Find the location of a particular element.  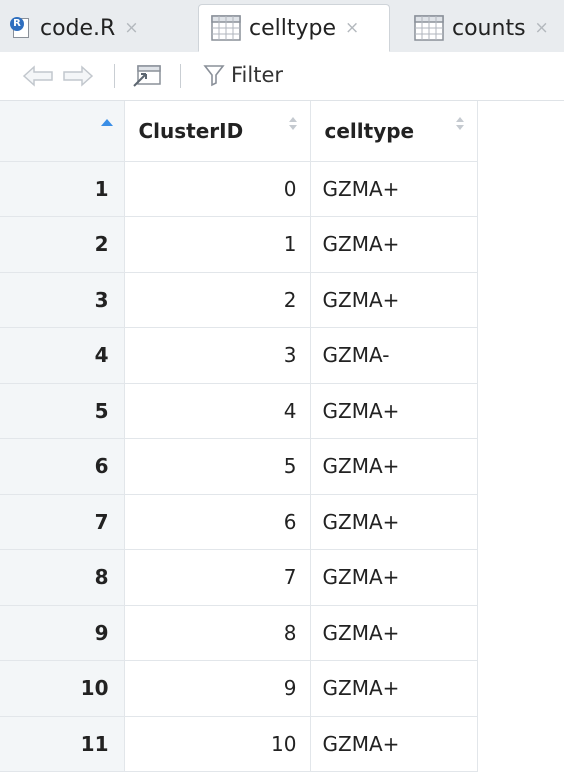

table-row: 10 9 GZMA+ is located at coordinates (239, 688).